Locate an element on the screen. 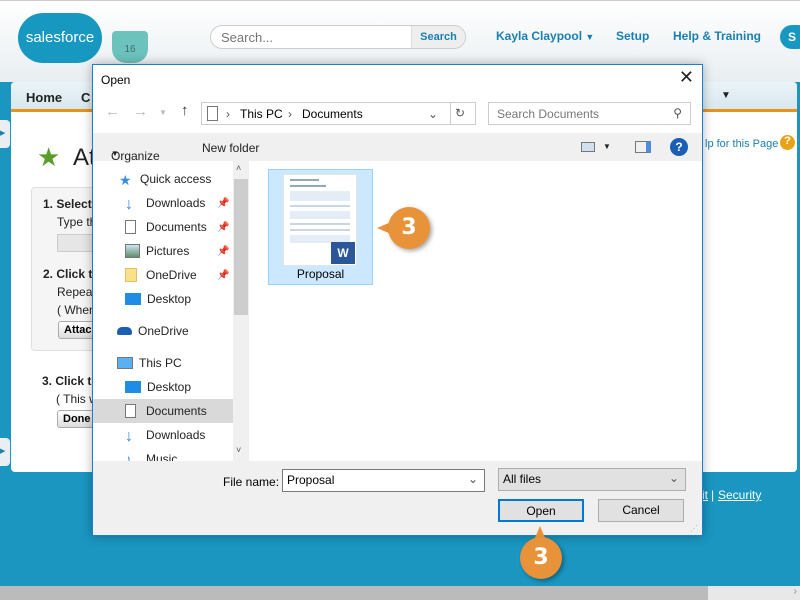 This screenshot has height=600, width=800. salesforce-logo: salesforce is located at coordinates (60, 38).